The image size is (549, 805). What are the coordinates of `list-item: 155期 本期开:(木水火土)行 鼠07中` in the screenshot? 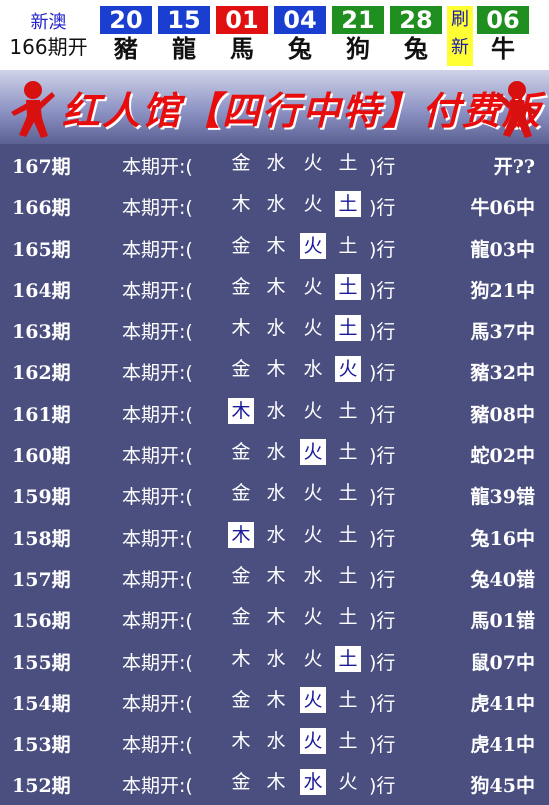 It's located at (274, 660).